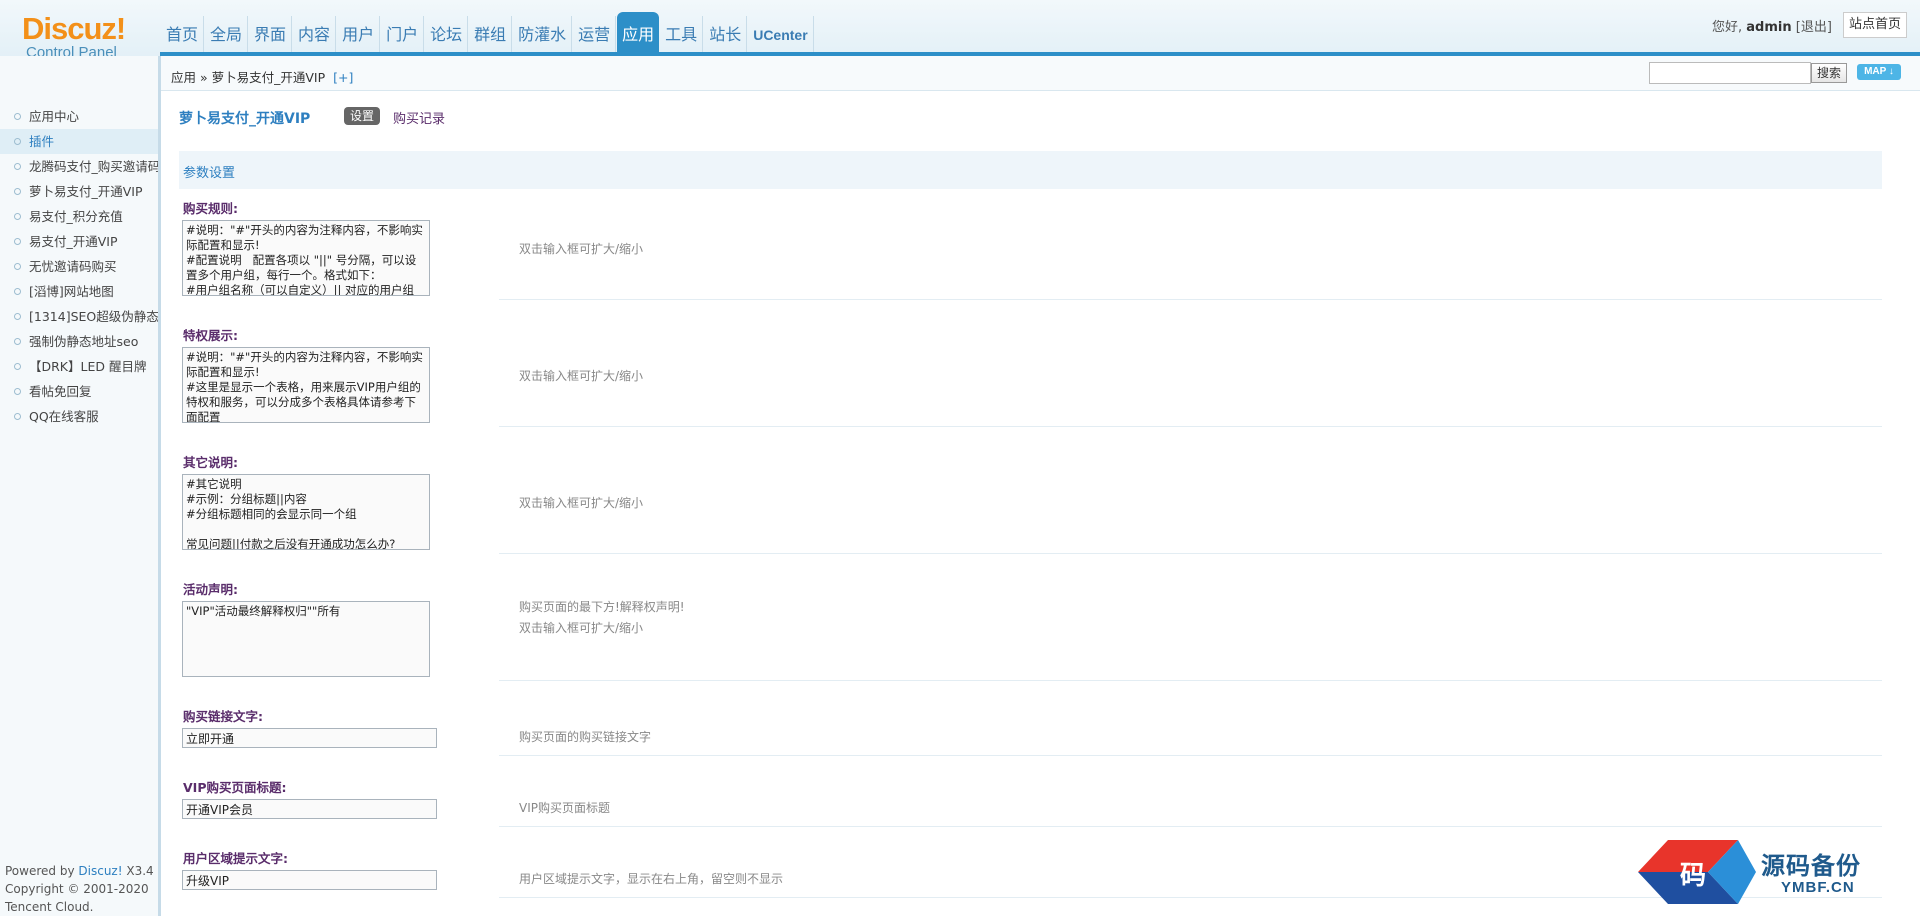 The width and height of the screenshot is (1920, 916). Describe the element at coordinates (1727, 27) in the screenshot. I see `greeting: 您好,` at that location.